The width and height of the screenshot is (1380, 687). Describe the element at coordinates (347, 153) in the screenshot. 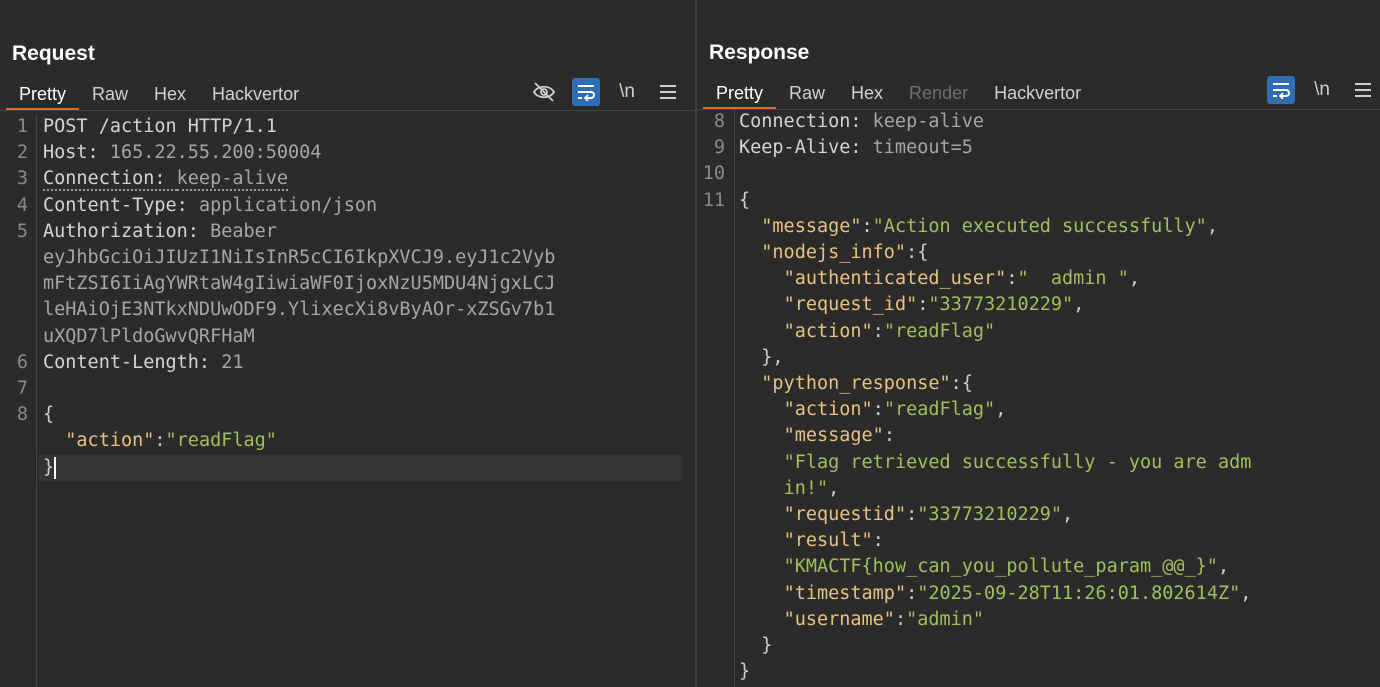

I see `code-line: 2 Host: 165.22.55.200:50004` at that location.